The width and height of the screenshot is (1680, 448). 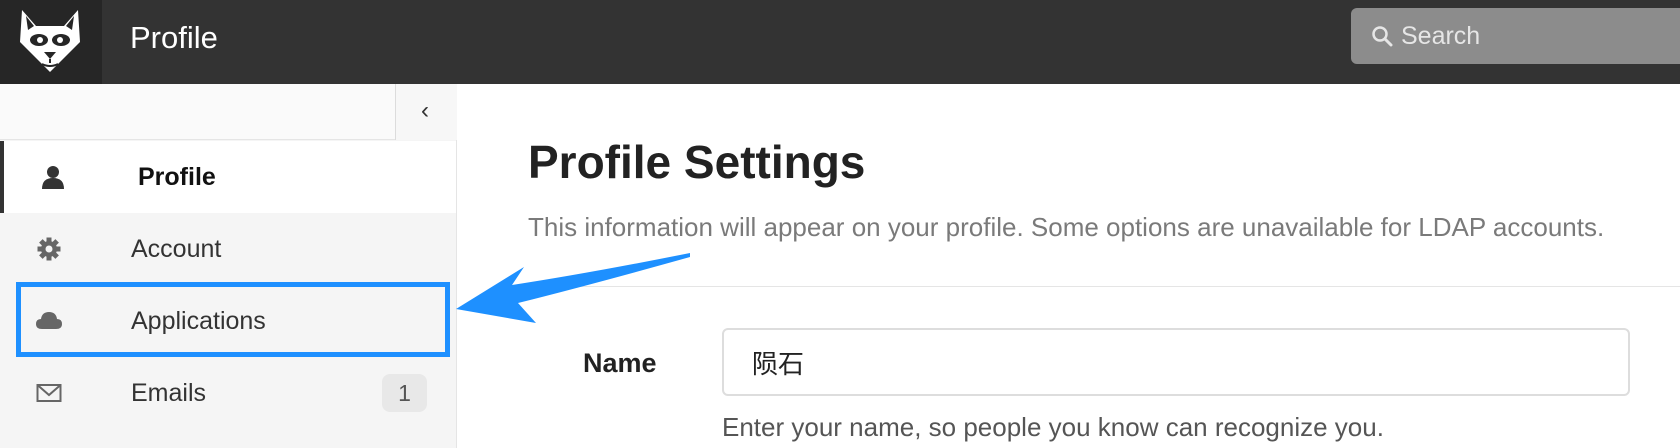 What do you see at coordinates (573, 288) in the screenshot?
I see `annotation-arrow-icon` at bounding box center [573, 288].